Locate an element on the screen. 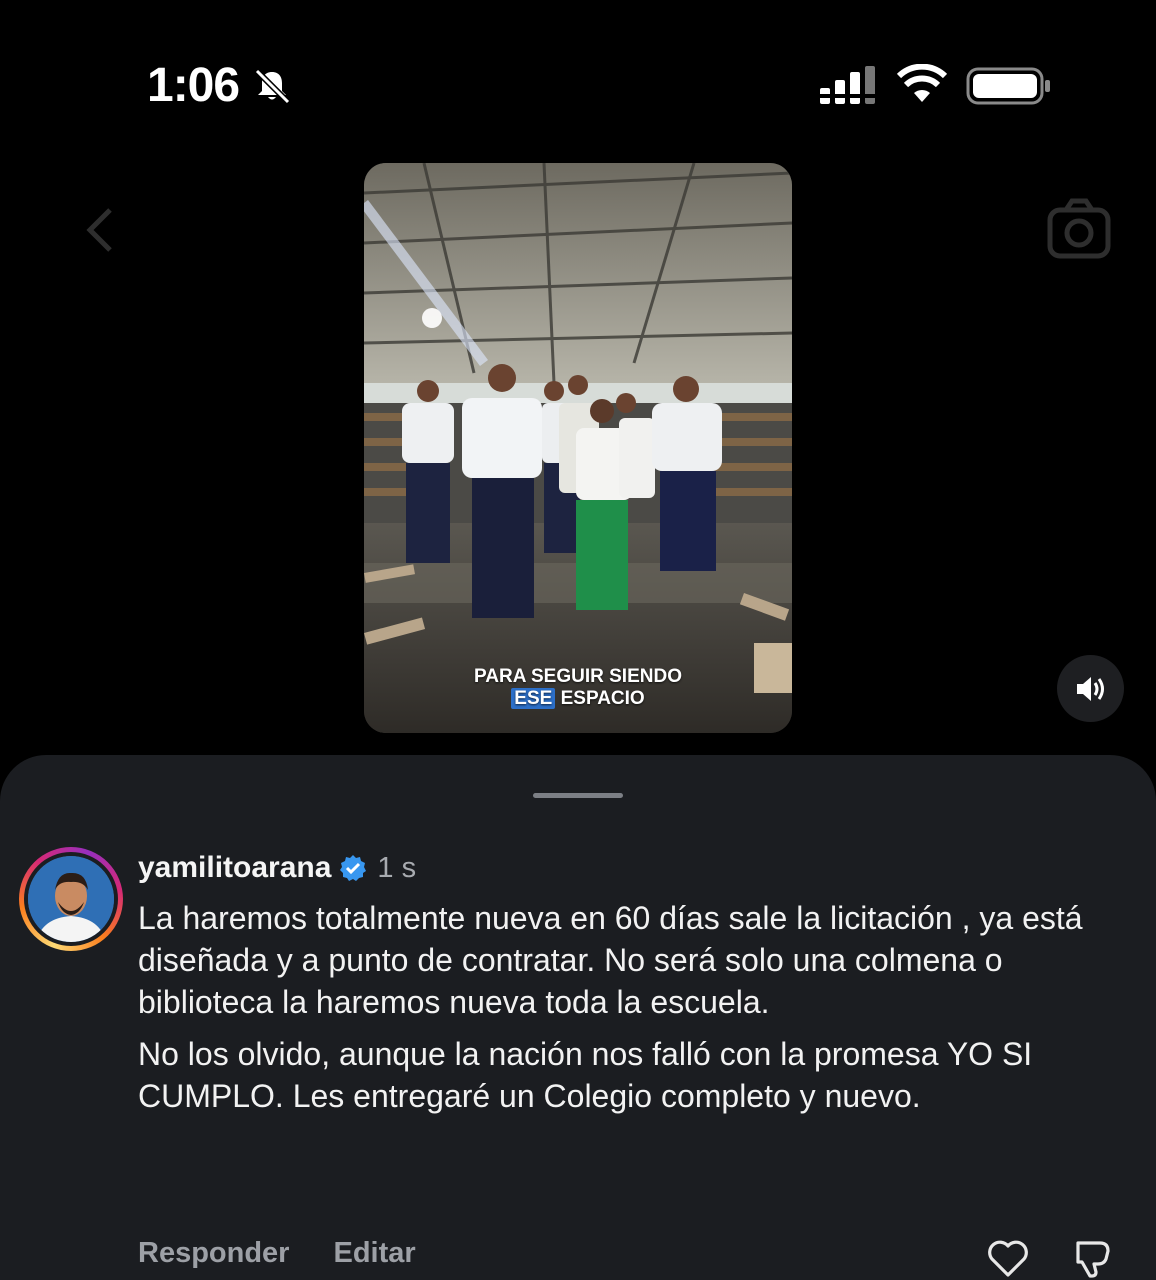 The height and width of the screenshot is (1280, 1156). status-bar: 1:06 is located at coordinates (578, 75).